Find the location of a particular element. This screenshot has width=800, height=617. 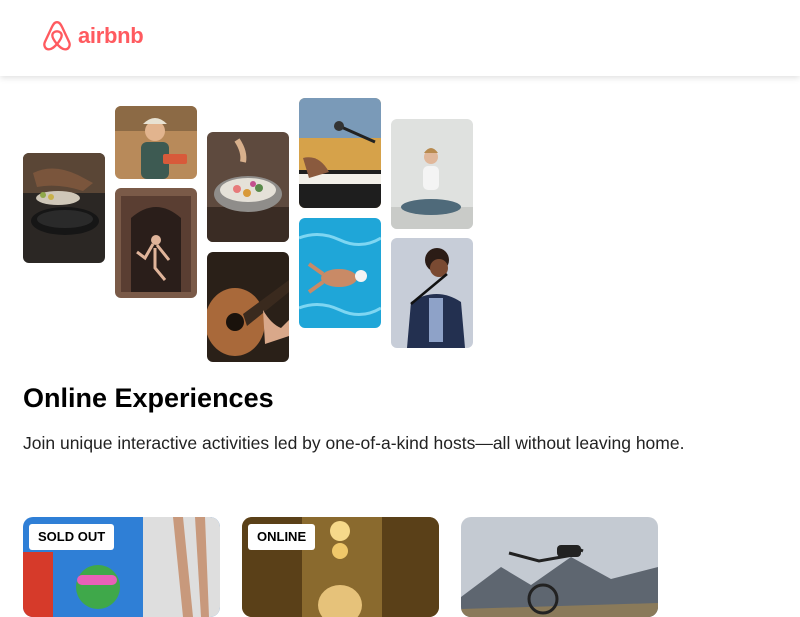

collage-photo-guitar is located at coordinates (248, 307).